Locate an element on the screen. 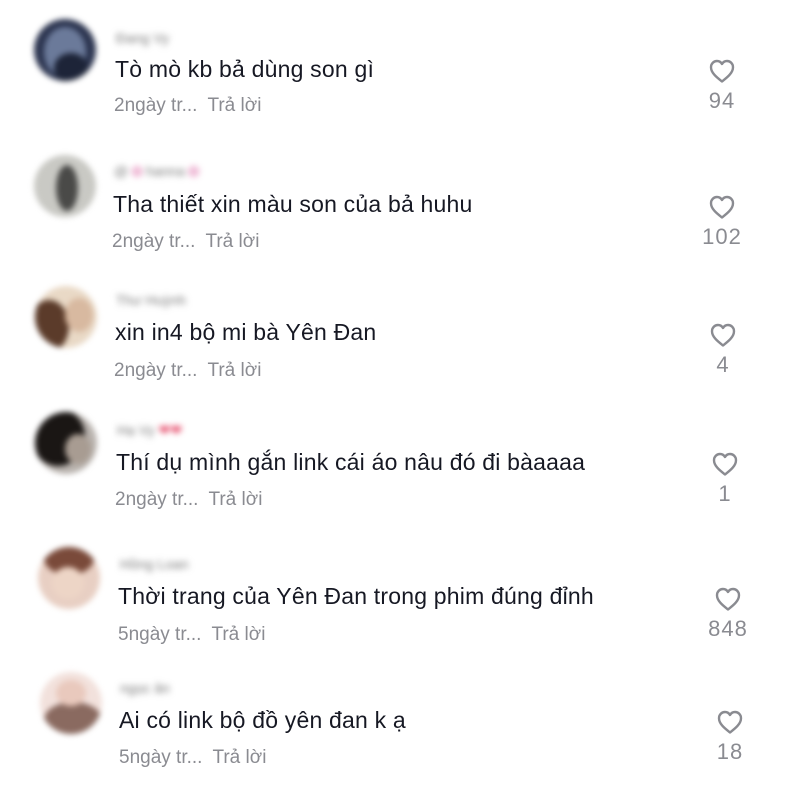 The width and height of the screenshot is (788, 794). username-text: Hạ Vy is located at coordinates (136, 430).